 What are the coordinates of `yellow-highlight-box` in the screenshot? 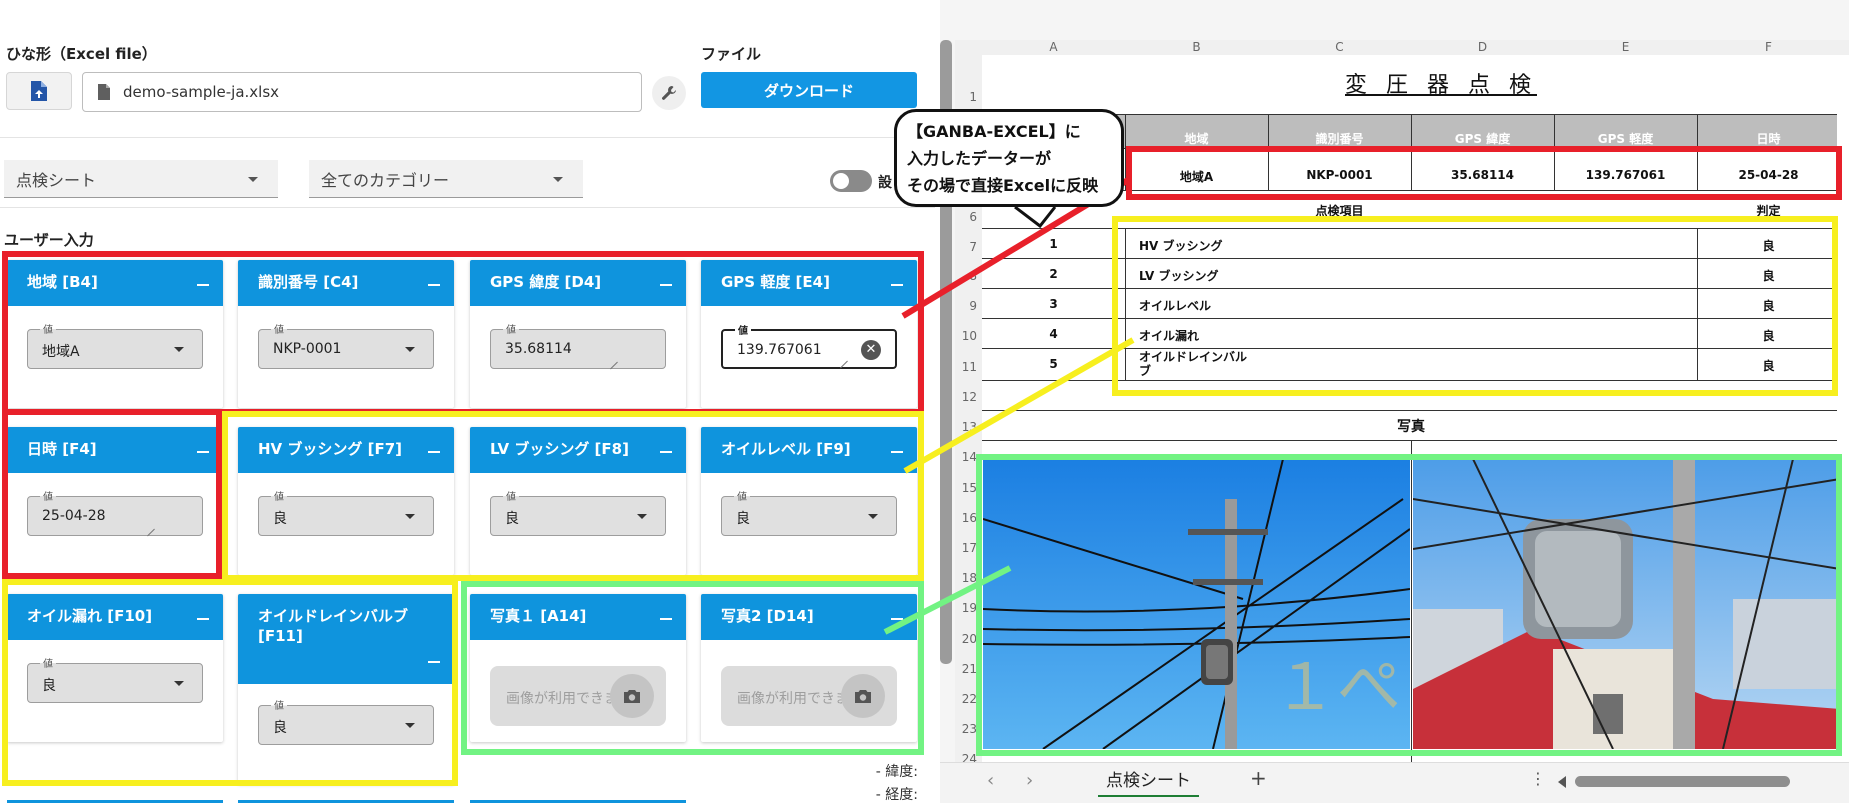 It's located at (573, 496).